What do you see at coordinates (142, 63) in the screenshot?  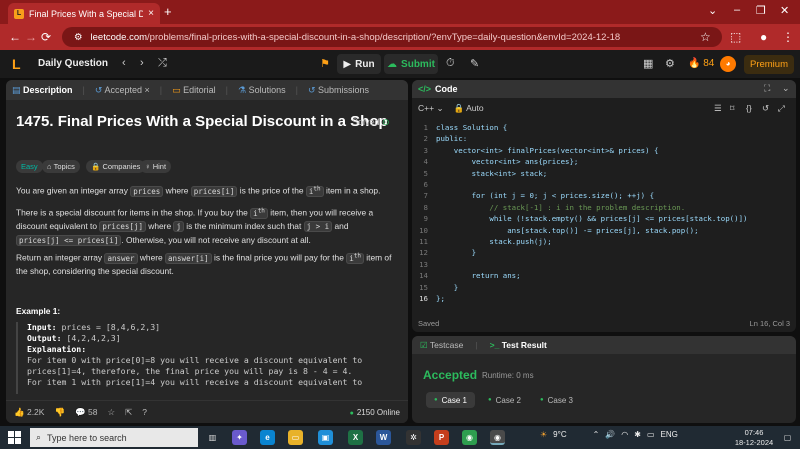 I see `next-problem-icon: ›` at bounding box center [142, 63].